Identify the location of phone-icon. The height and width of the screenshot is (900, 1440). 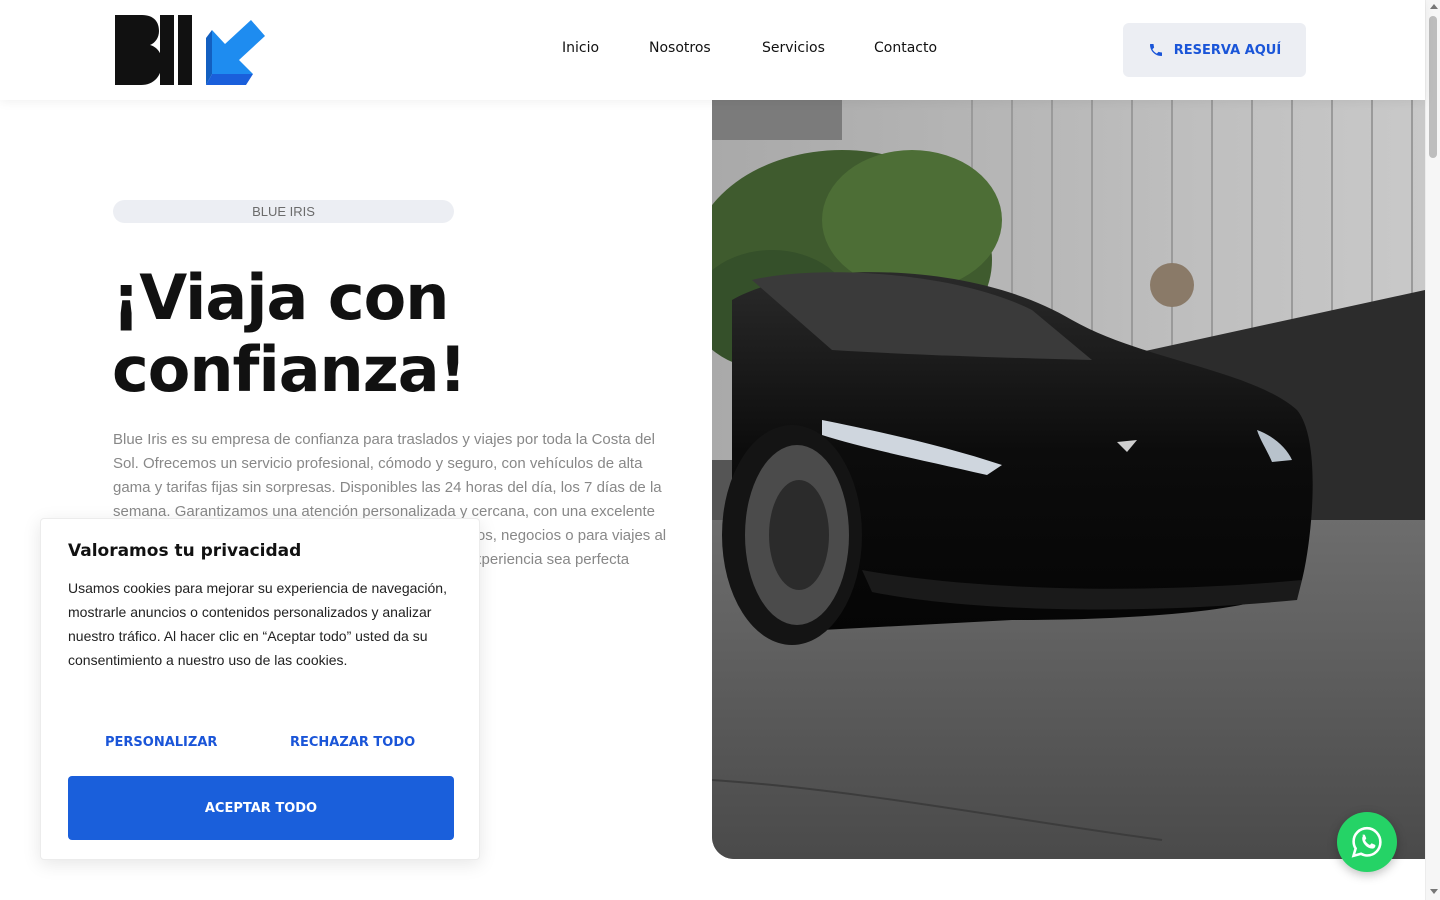
(1155, 50).